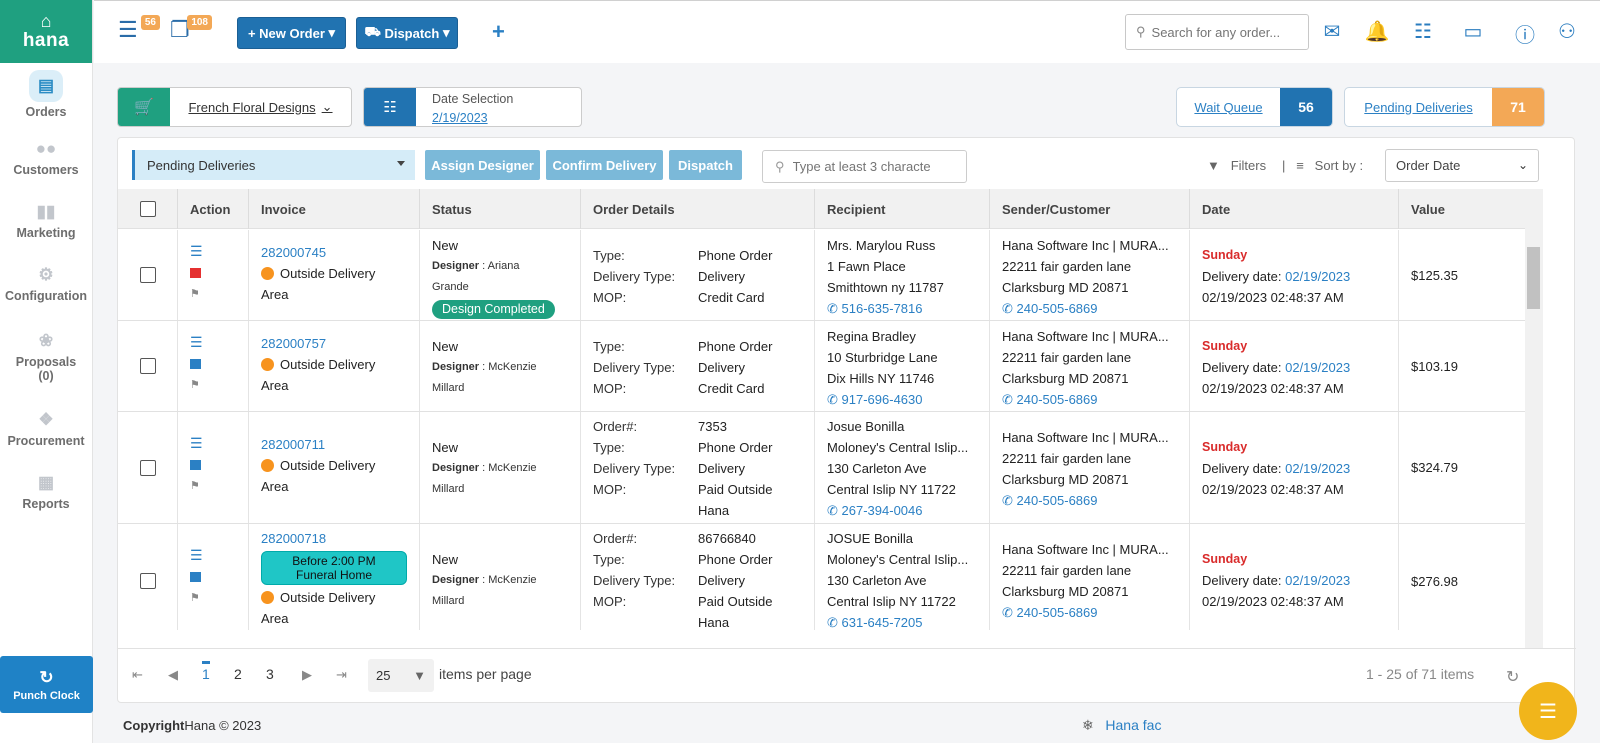 This screenshot has height=743, width=1600. Describe the element at coordinates (1294, 209) in the screenshot. I see `header-date: Date` at that location.